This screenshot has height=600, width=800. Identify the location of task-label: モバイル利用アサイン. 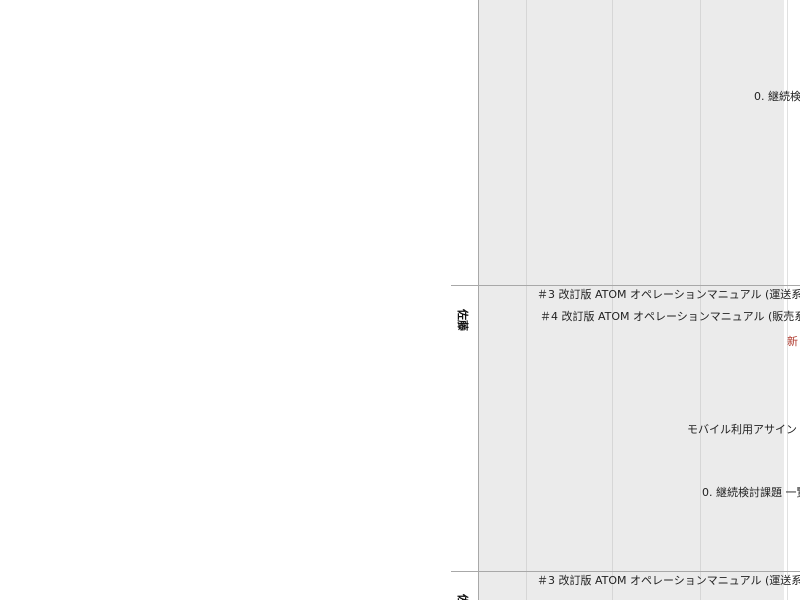
(742, 429).